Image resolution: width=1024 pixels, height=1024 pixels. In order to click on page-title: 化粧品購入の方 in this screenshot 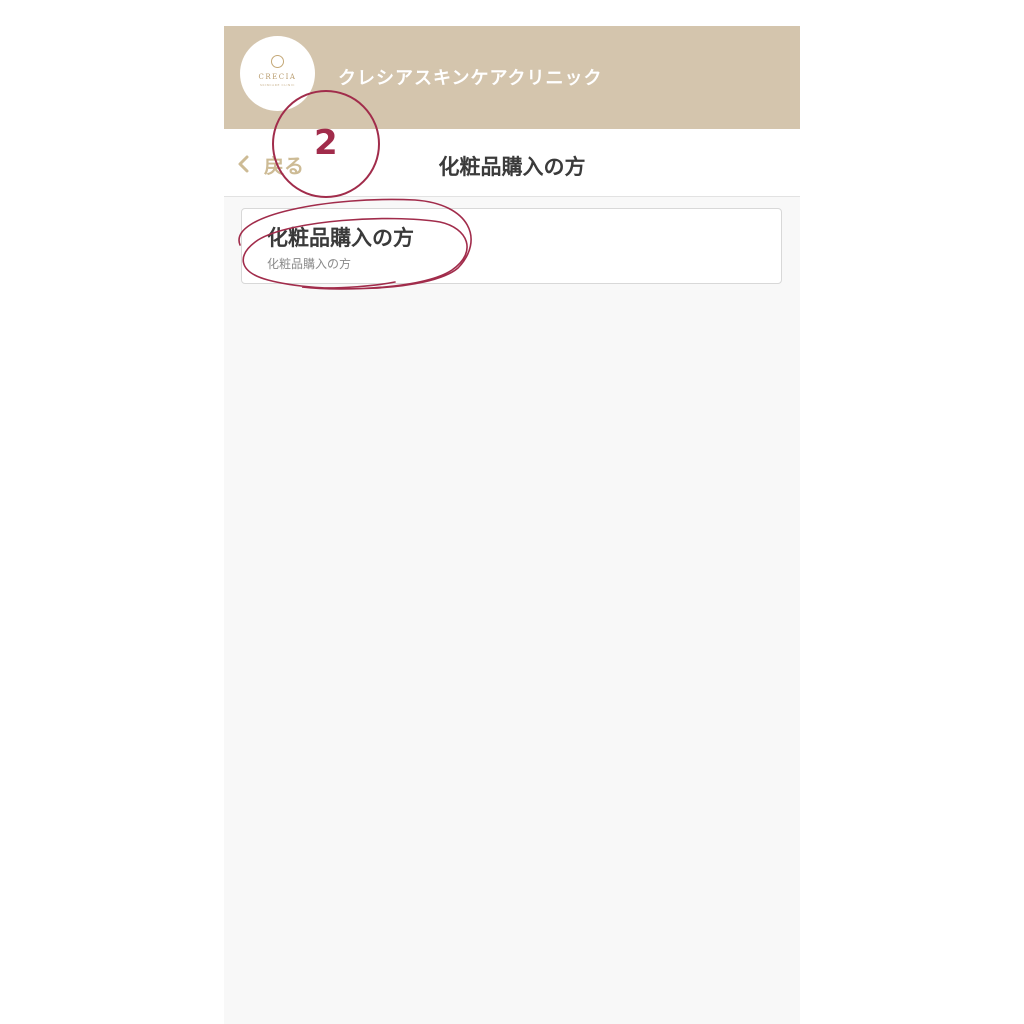, I will do `click(512, 167)`.